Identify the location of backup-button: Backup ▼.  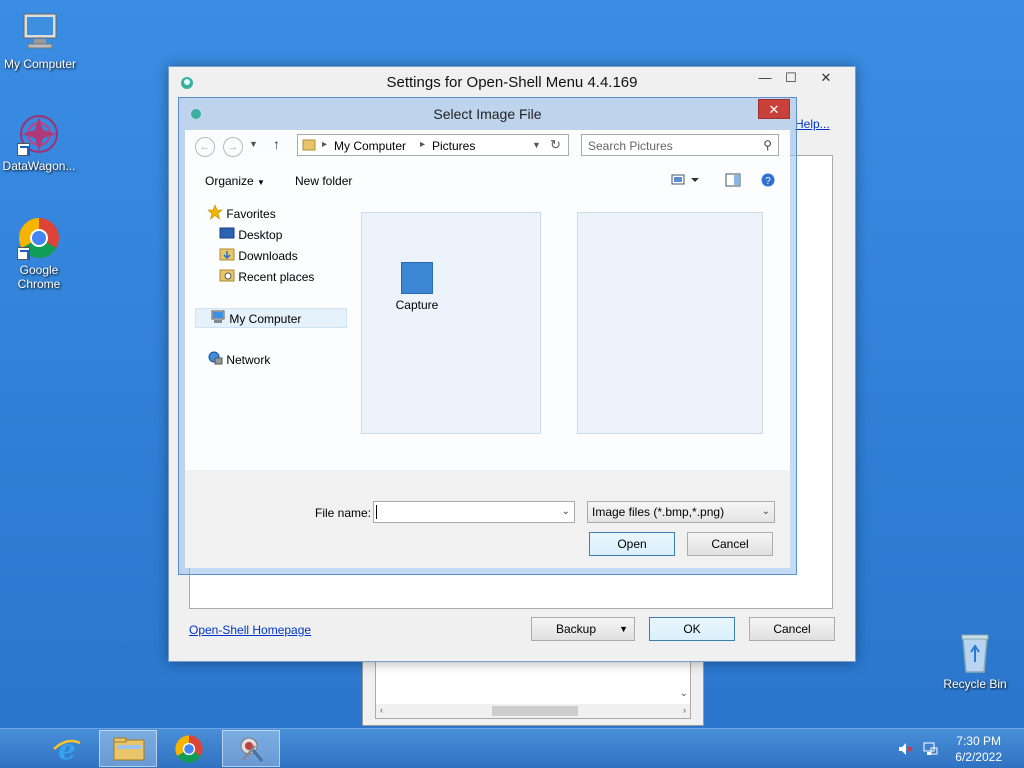
(583, 629).